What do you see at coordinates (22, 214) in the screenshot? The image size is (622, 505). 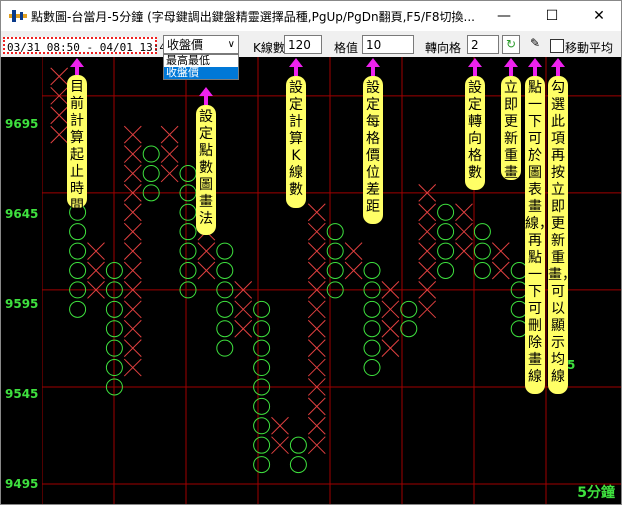 I see `y-tick-label: 9645` at bounding box center [22, 214].